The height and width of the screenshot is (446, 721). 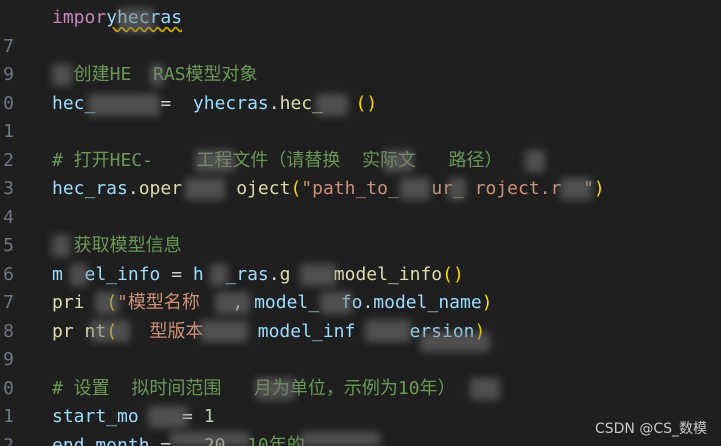 I want to click on code-text: start_mo = 1, so click(x=133, y=417).